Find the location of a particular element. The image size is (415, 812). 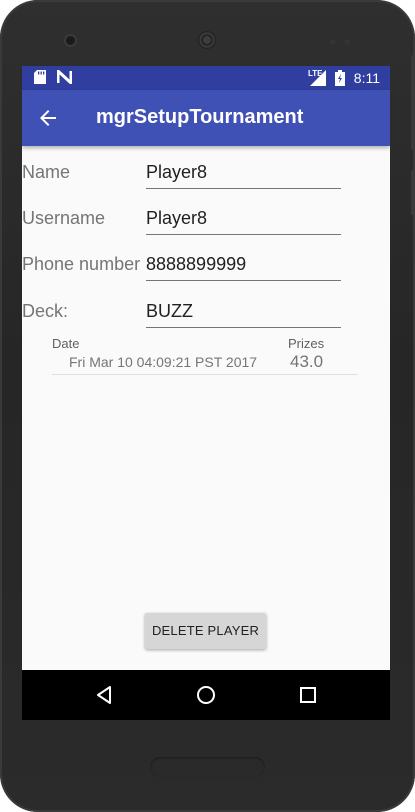

history-prizes: 43.0 is located at coordinates (307, 361).